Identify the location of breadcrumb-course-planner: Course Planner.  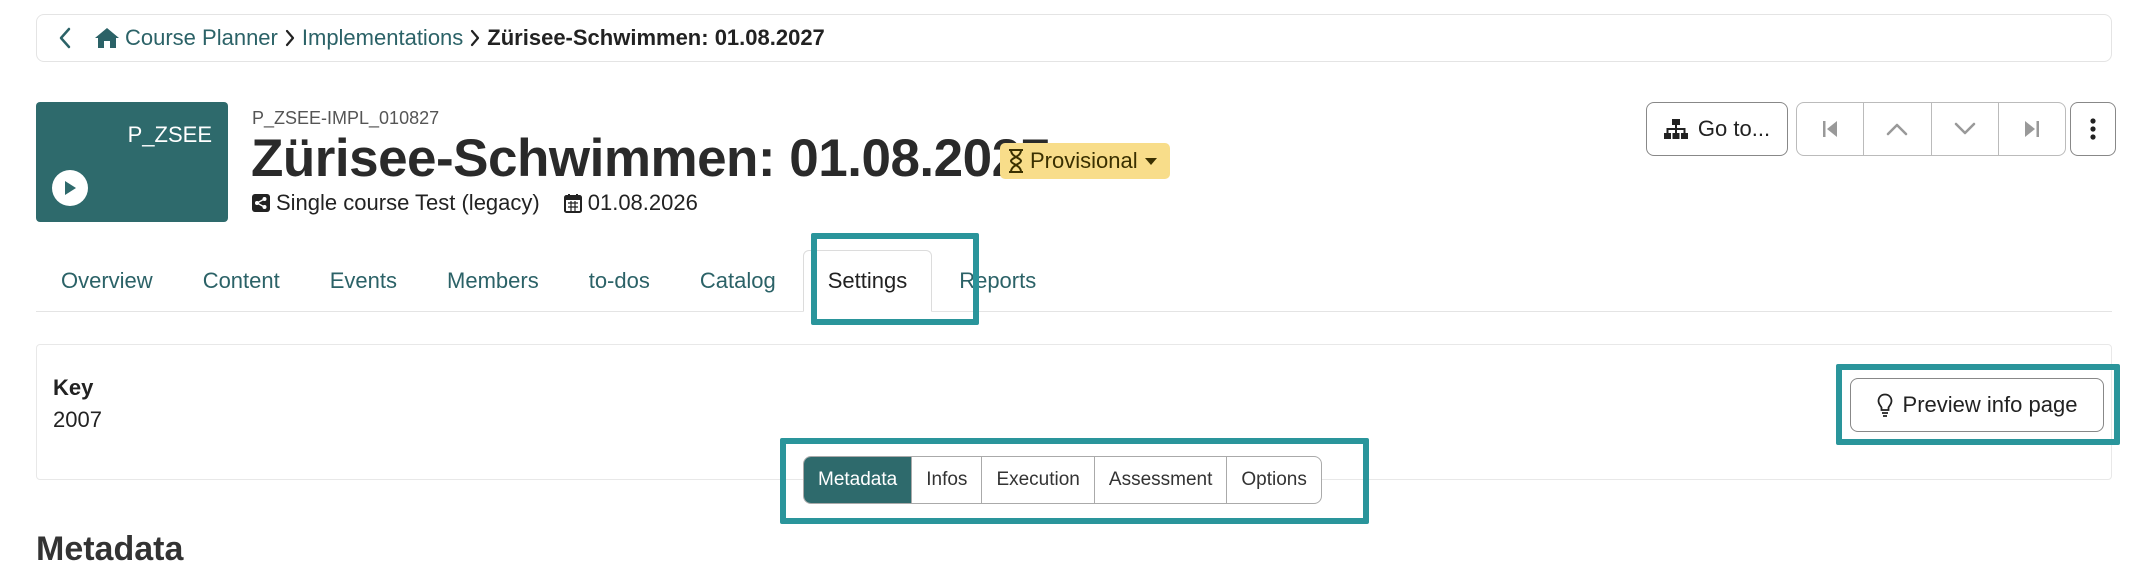
(201, 38).